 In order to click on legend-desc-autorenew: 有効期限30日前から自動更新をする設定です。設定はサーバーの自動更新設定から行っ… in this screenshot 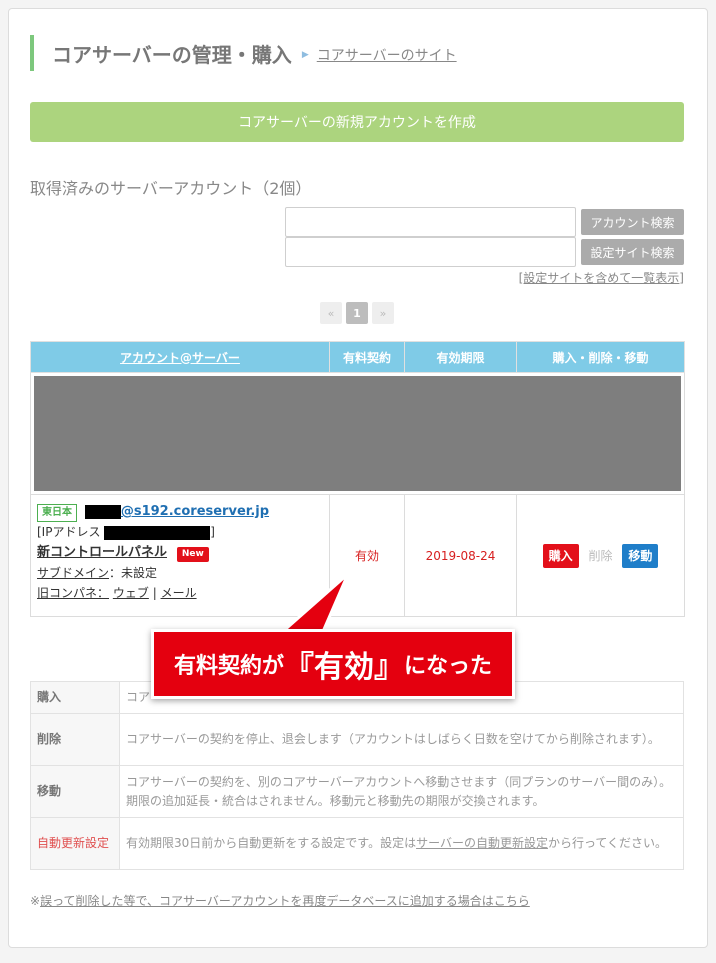, I will do `click(401, 843)`.